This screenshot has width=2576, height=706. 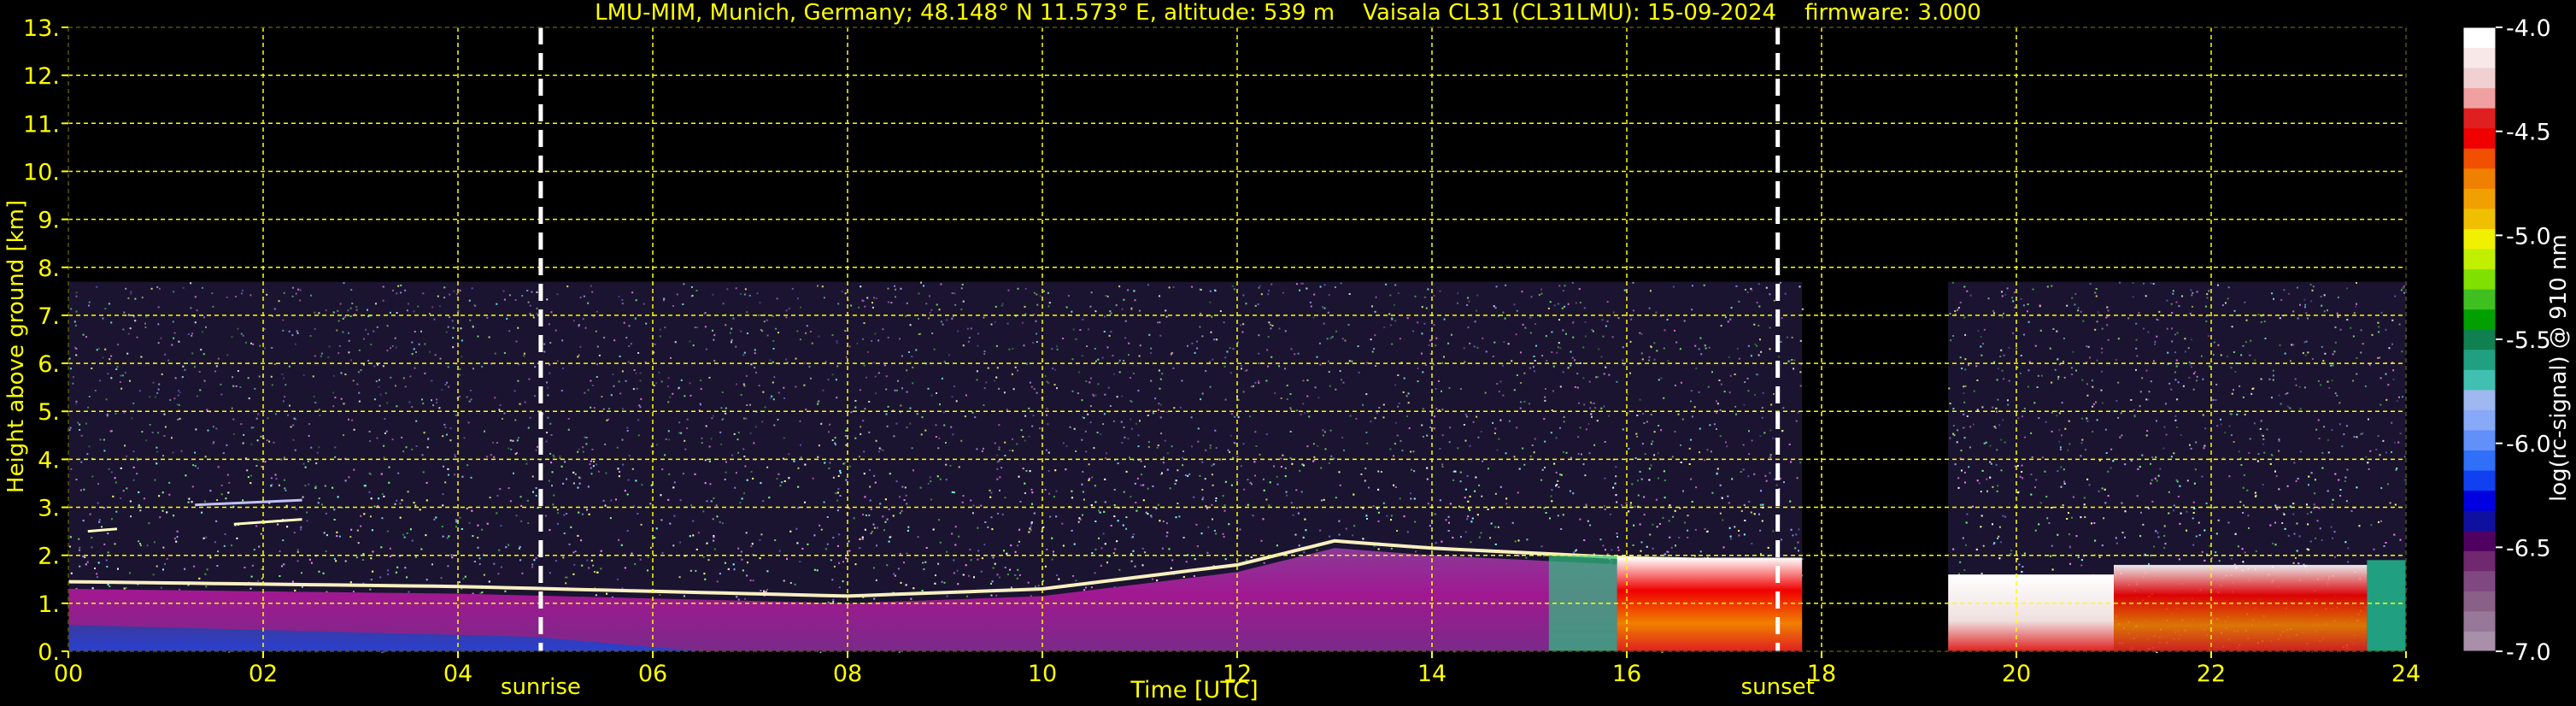 I want to click on x-tick-label: 22, so click(x=2211, y=674).